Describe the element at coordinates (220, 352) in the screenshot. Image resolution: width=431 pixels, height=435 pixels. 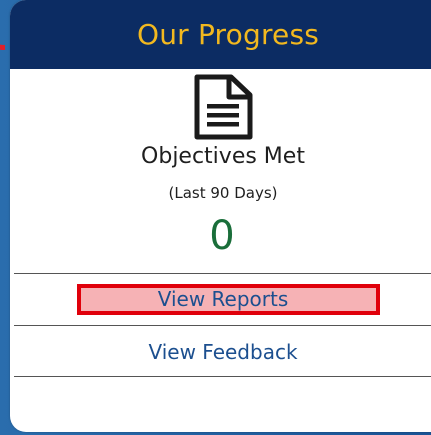
I see `view-feedback-link: View Feedback` at that location.